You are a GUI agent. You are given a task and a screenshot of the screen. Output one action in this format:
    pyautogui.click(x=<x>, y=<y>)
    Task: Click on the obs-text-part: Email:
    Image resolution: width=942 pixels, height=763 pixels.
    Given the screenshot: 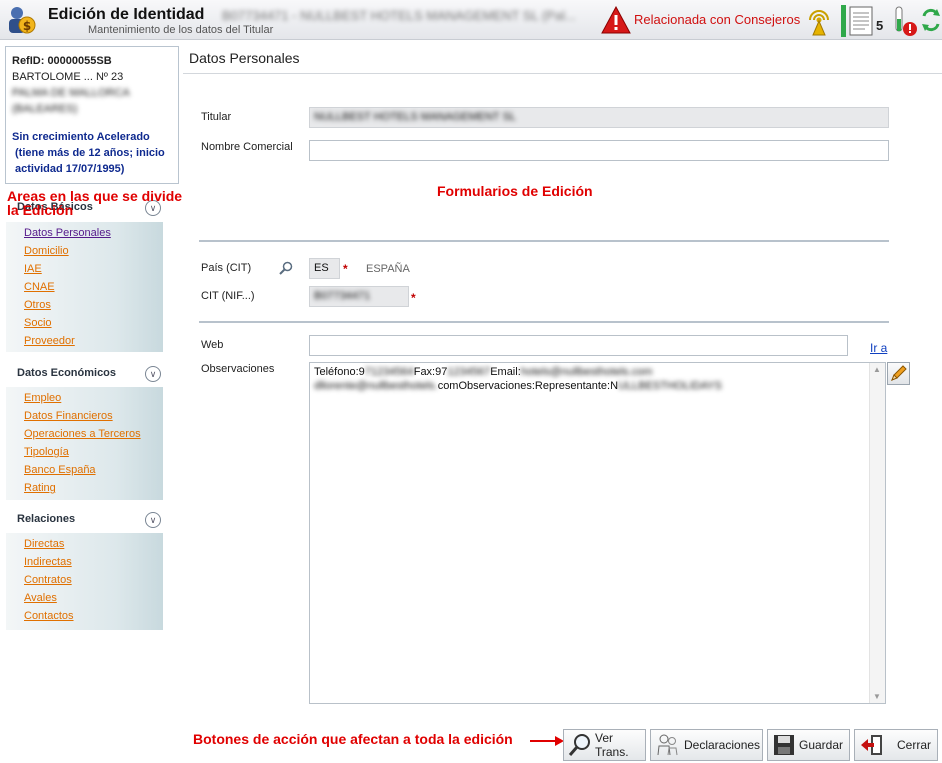 What is the action you would take?
    pyautogui.click(x=505, y=372)
    